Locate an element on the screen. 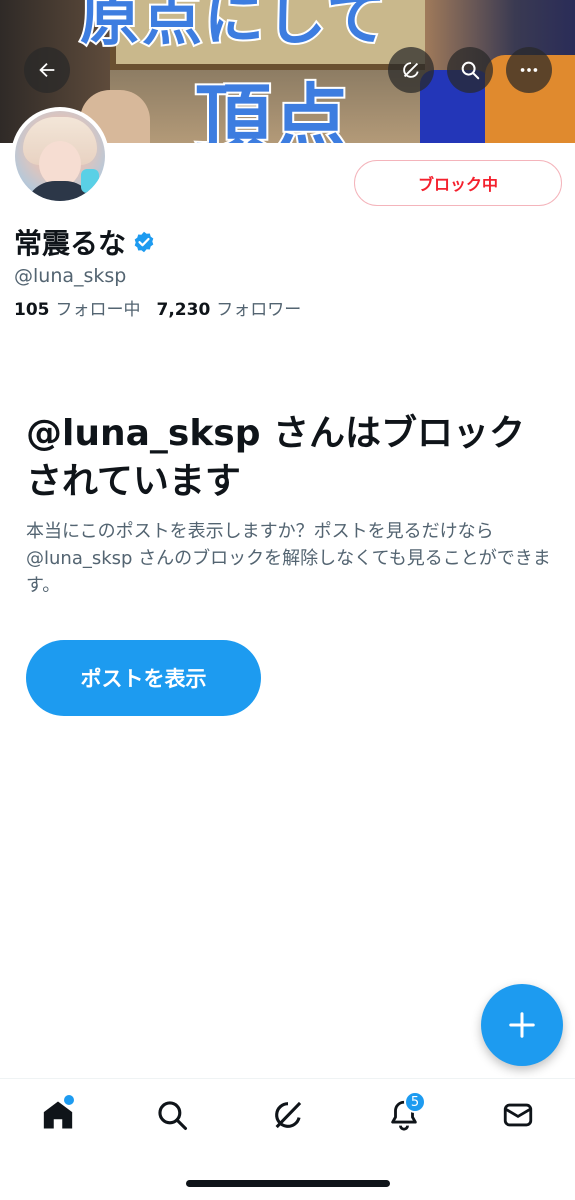 Image resolution: width=575 pixels, height=1200 pixels. tab-search is located at coordinates (172, 1115).